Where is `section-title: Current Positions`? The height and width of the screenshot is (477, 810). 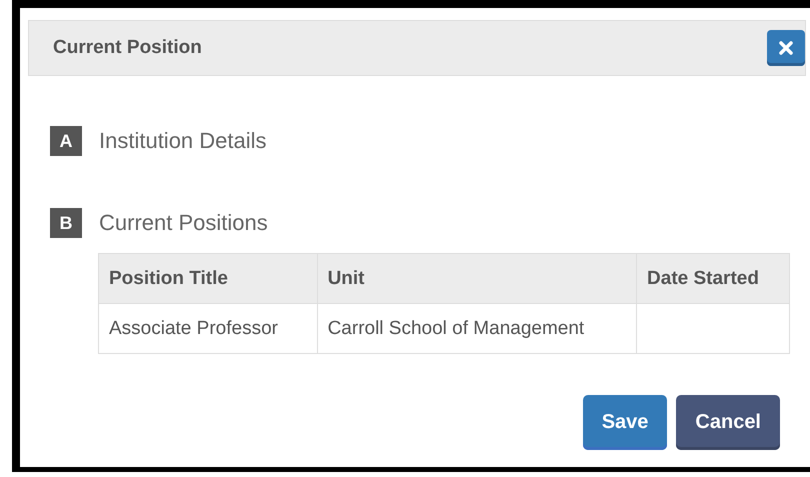
section-title: Current Positions is located at coordinates (183, 223).